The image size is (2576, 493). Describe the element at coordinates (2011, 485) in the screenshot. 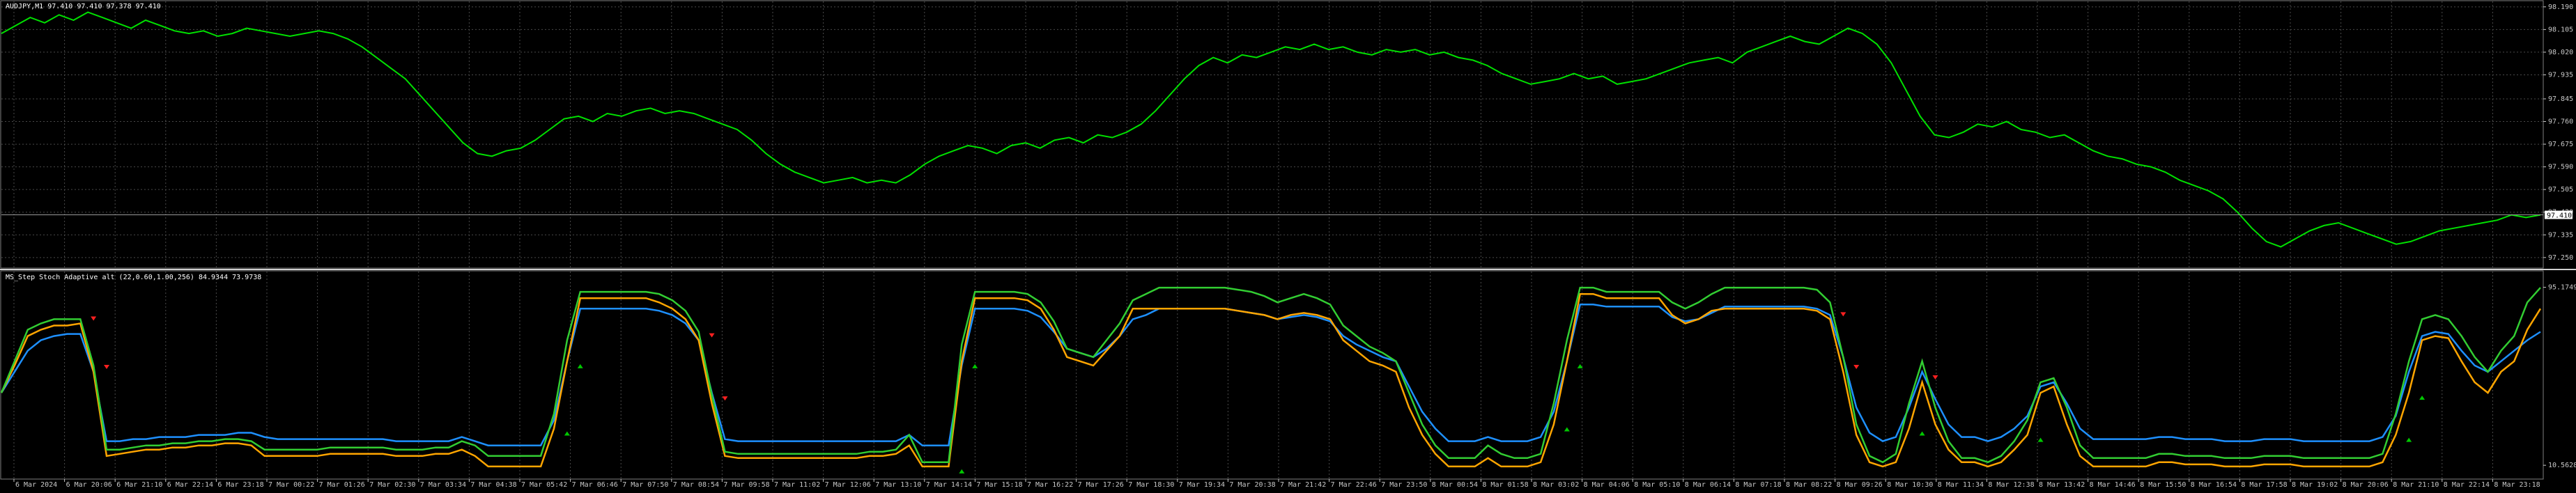

I see `x-tick-label: 8 Mar 12:38` at that location.